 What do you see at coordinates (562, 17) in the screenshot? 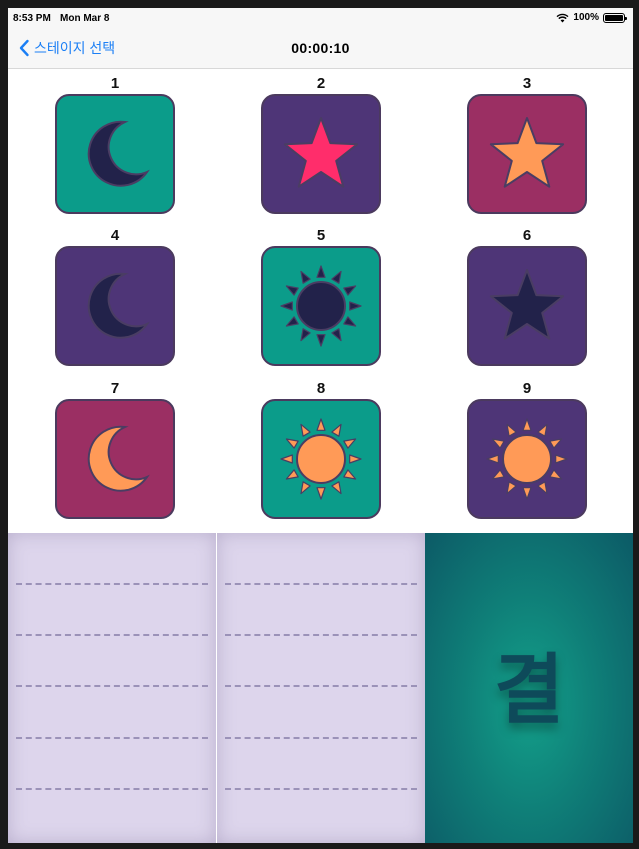
I see `wifi-icon` at bounding box center [562, 17].